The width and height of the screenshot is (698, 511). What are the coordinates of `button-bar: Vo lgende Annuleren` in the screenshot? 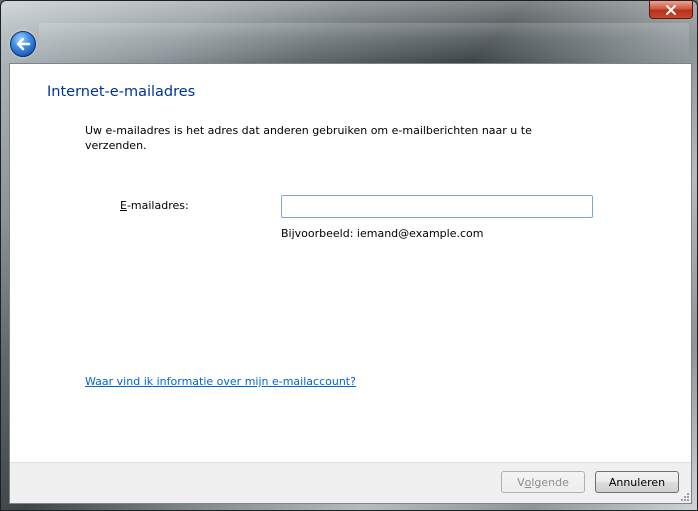 It's located at (350, 482).